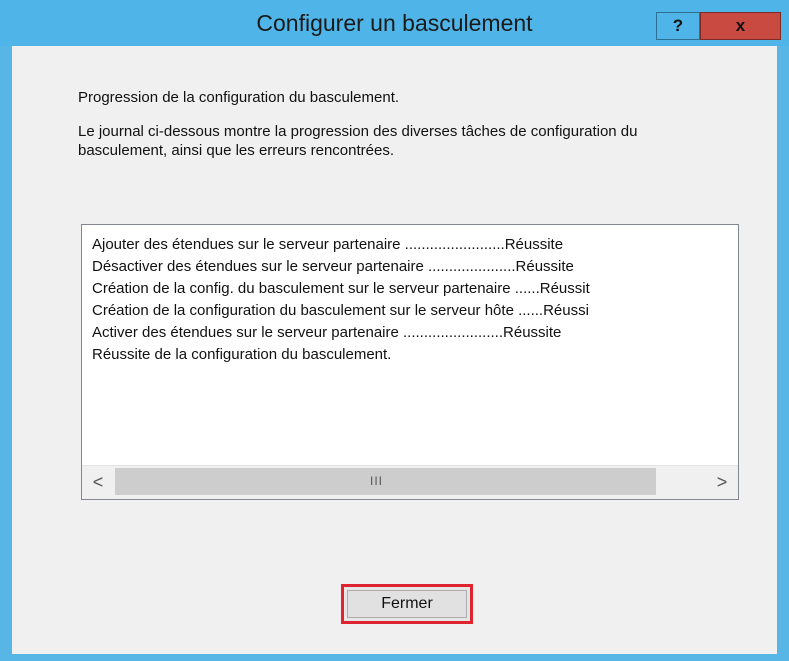  I want to click on horizontal-scrollbar: < III >, so click(410, 482).